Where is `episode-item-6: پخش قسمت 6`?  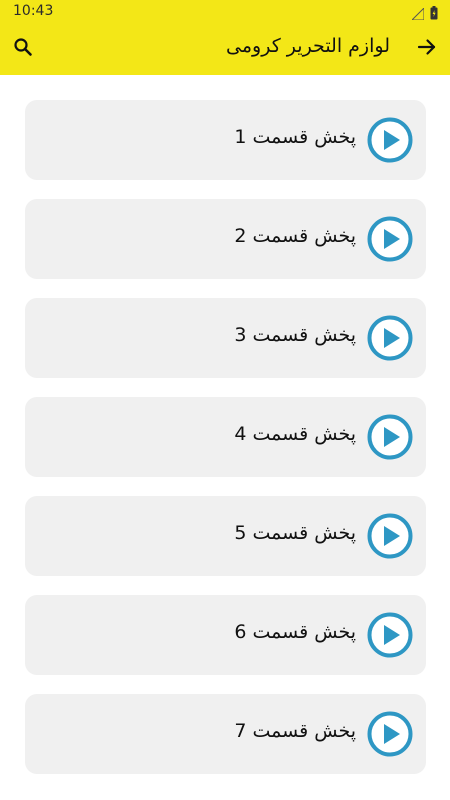 episode-item-6: پخش قسمت 6 is located at coordinates (225, 635).